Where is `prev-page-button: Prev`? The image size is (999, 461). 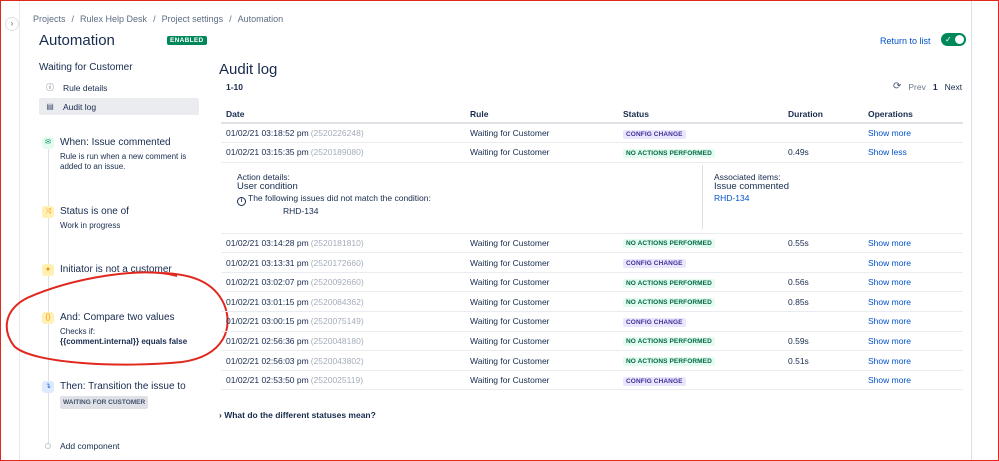
prev-page-button: Prev is located at coordinates (916, 87).